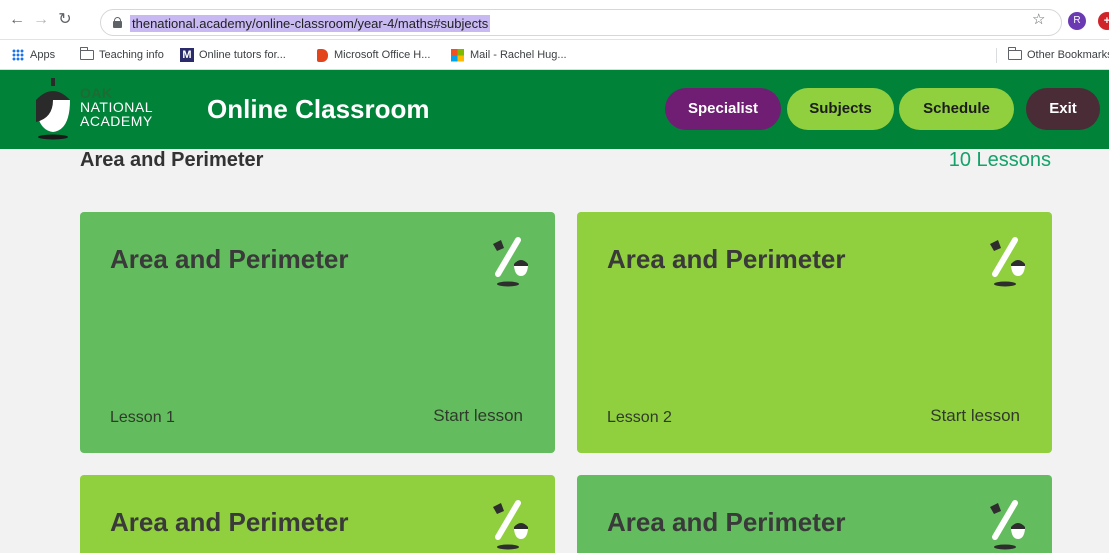  I want to click on extension-icon: +, so click(1103, 21).